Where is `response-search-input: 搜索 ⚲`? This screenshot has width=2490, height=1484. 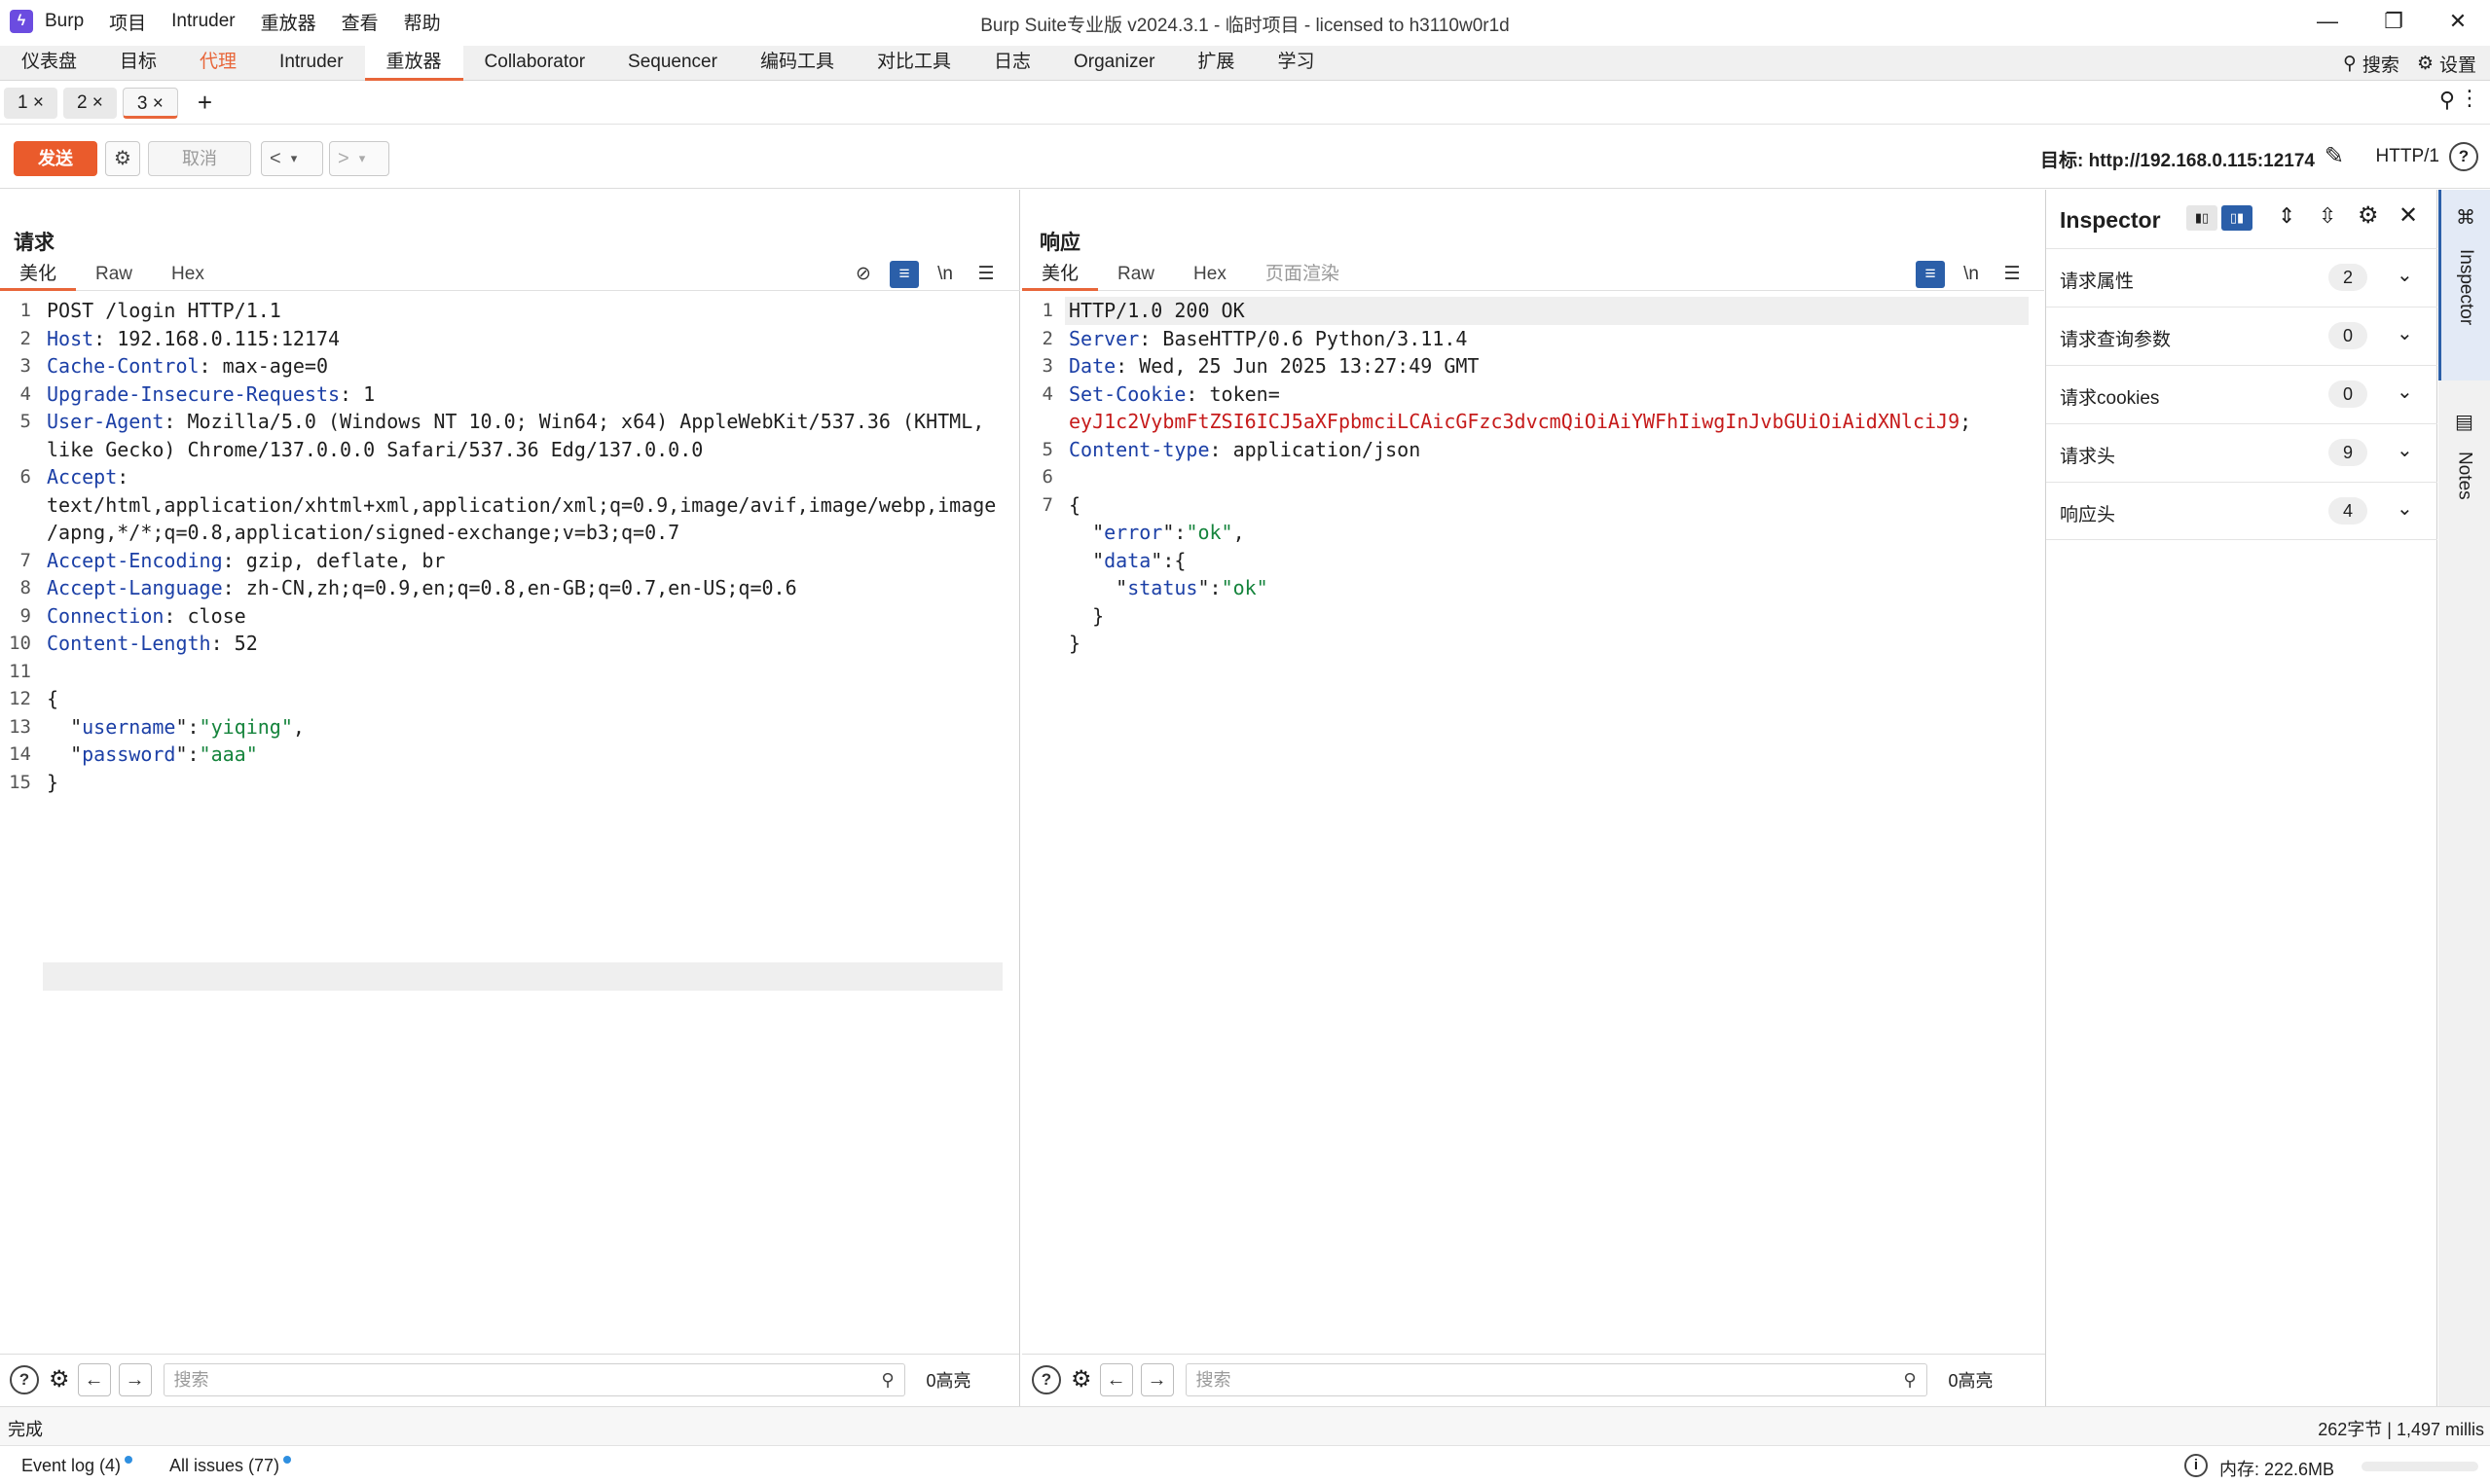 response-search-input: 搜索 ⚲ is located at coordinates (1556, 1379).